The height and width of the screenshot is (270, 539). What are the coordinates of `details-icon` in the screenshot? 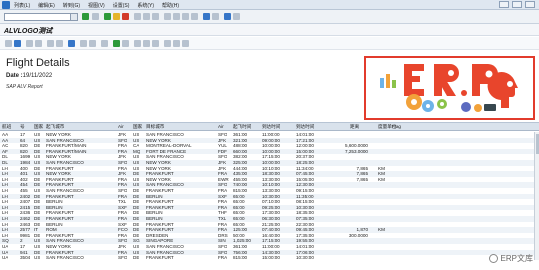 It's located at (8, 43).